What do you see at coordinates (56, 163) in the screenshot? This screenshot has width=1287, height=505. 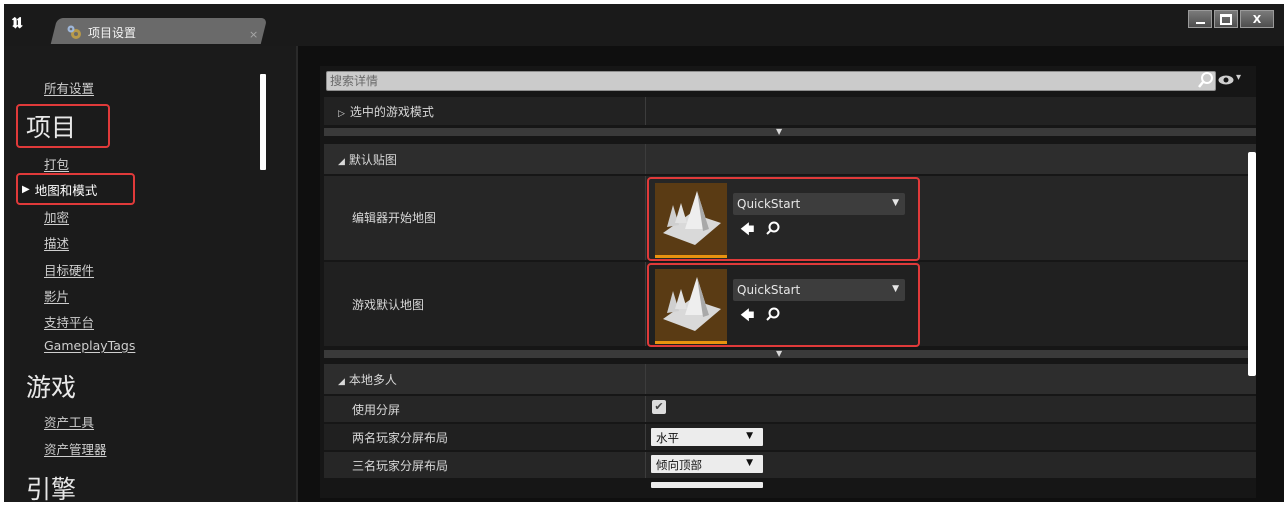 I see `sidebar-item-packaging: 打包` at bounding box center [56, 163].